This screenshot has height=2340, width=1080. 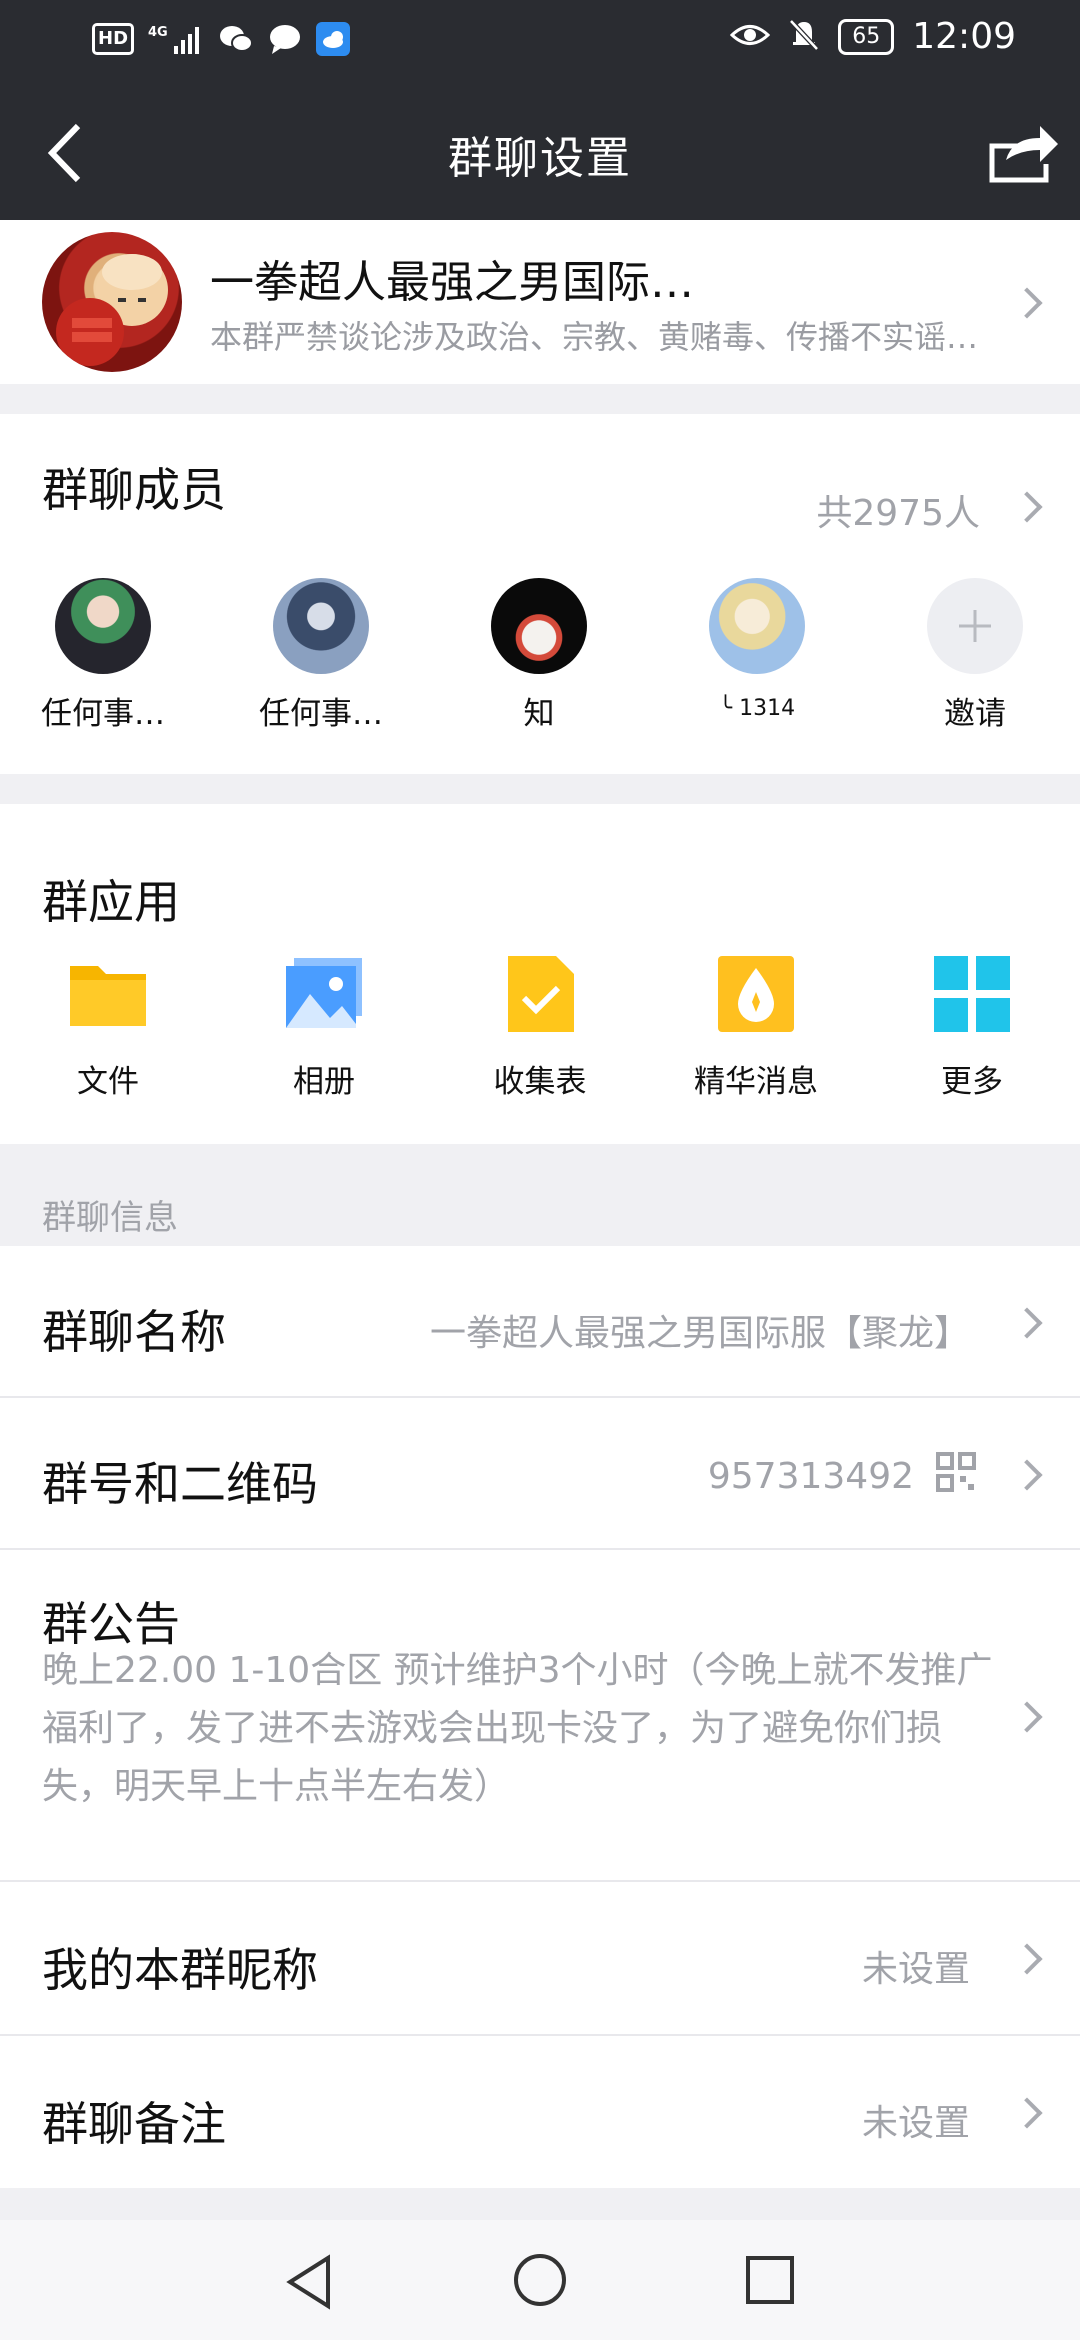 What do you see at coordinates (540, 1473) in the screenshot?
I see `group-id-row: 群号和二维码 957313492` at bounding box center [540, 1473].